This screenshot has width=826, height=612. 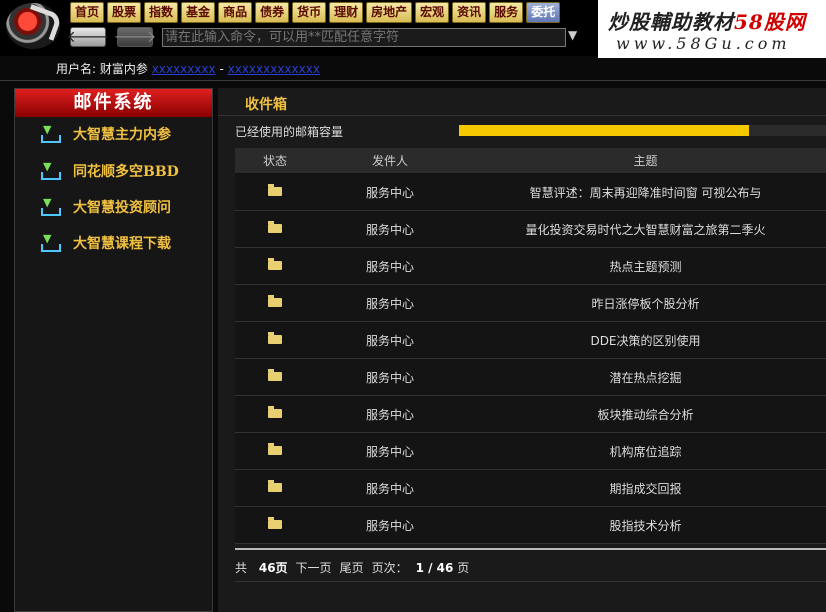 I want to click on nav-buttons: 首页 股票 指数 基金 商品 债券 货币 理财 房地产 宏观 资讯 服务 委托, so click(x=315, y=12).